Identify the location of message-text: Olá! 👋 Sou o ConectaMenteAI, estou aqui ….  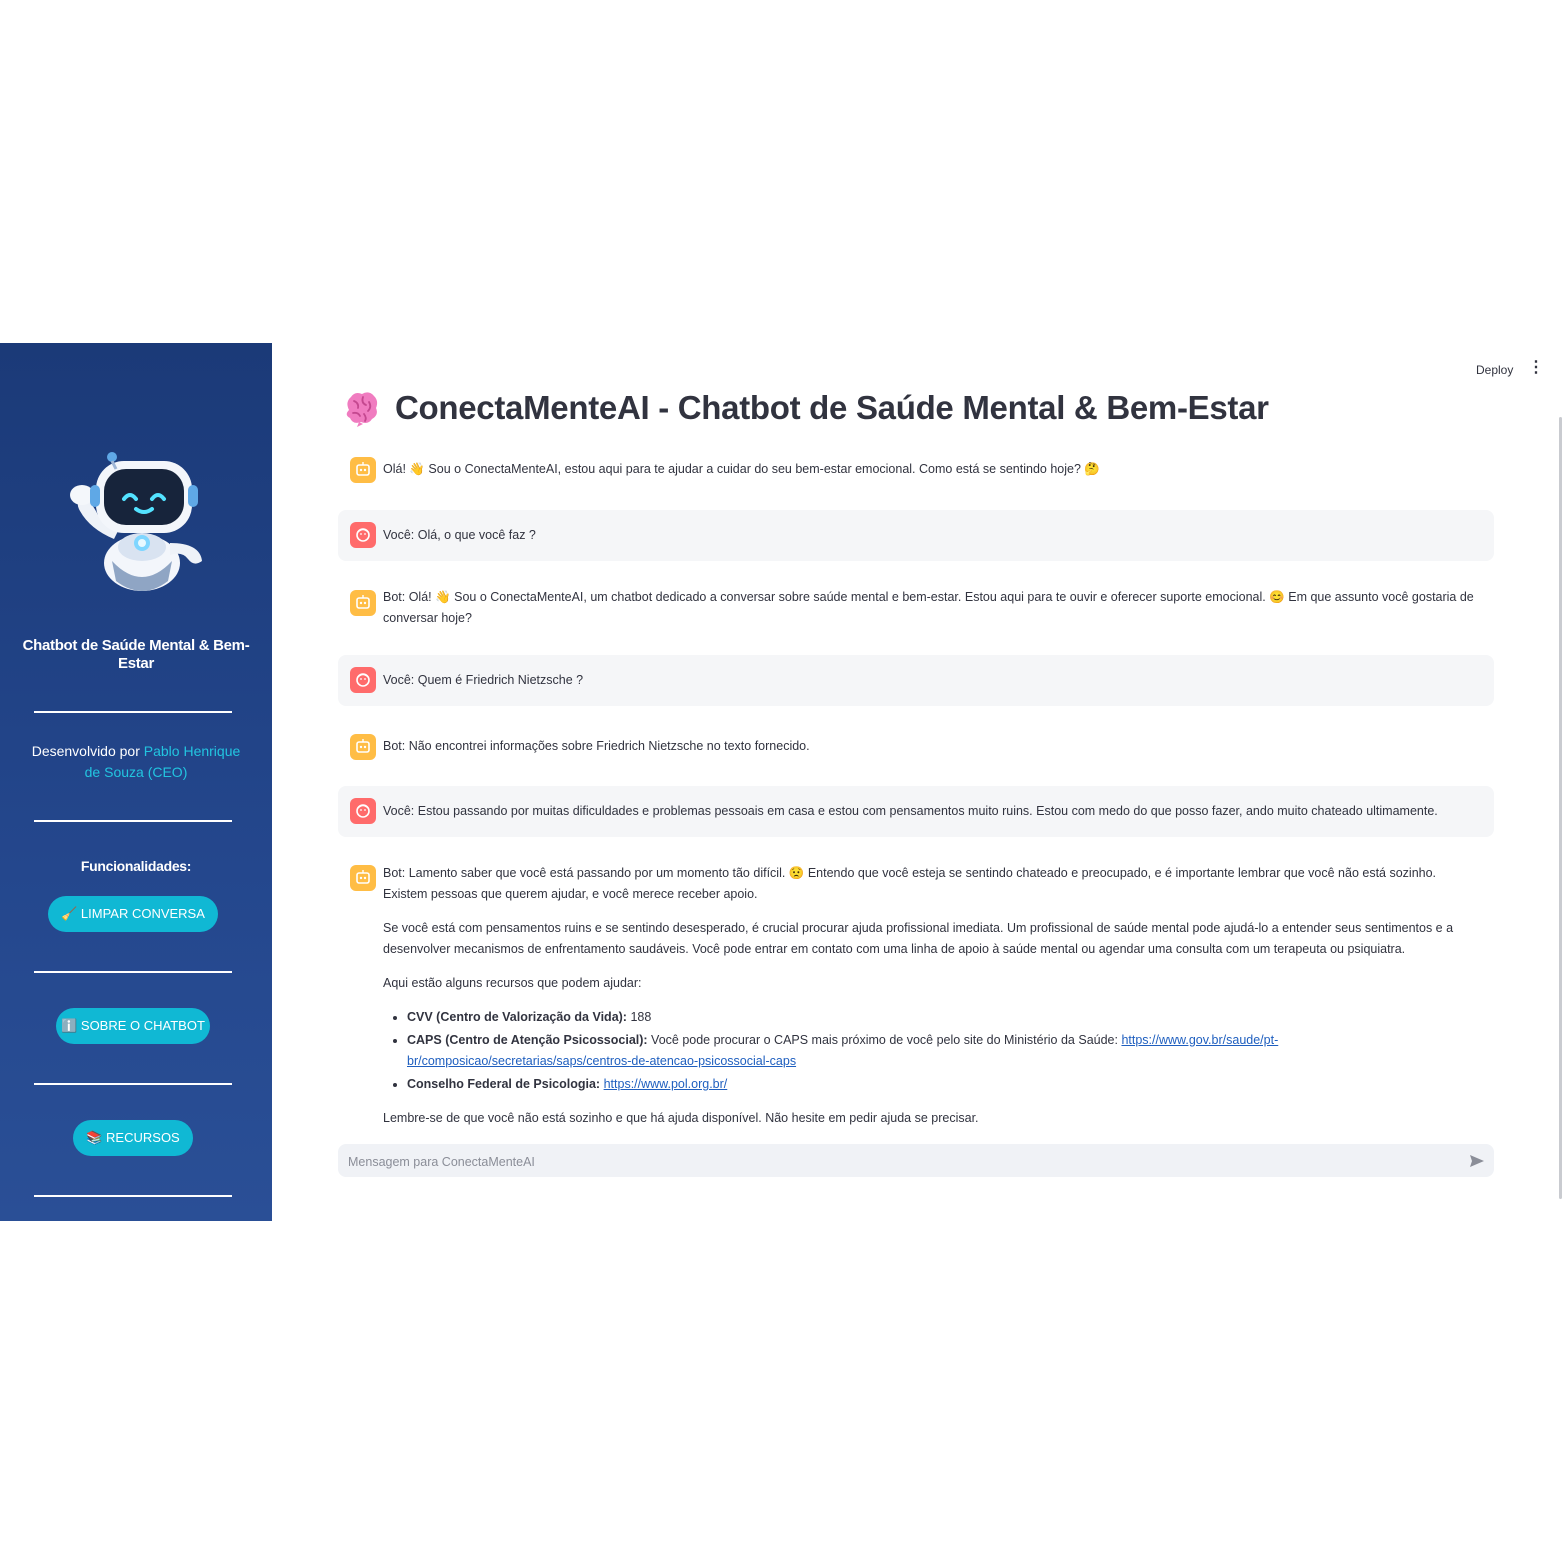
(741, 469).